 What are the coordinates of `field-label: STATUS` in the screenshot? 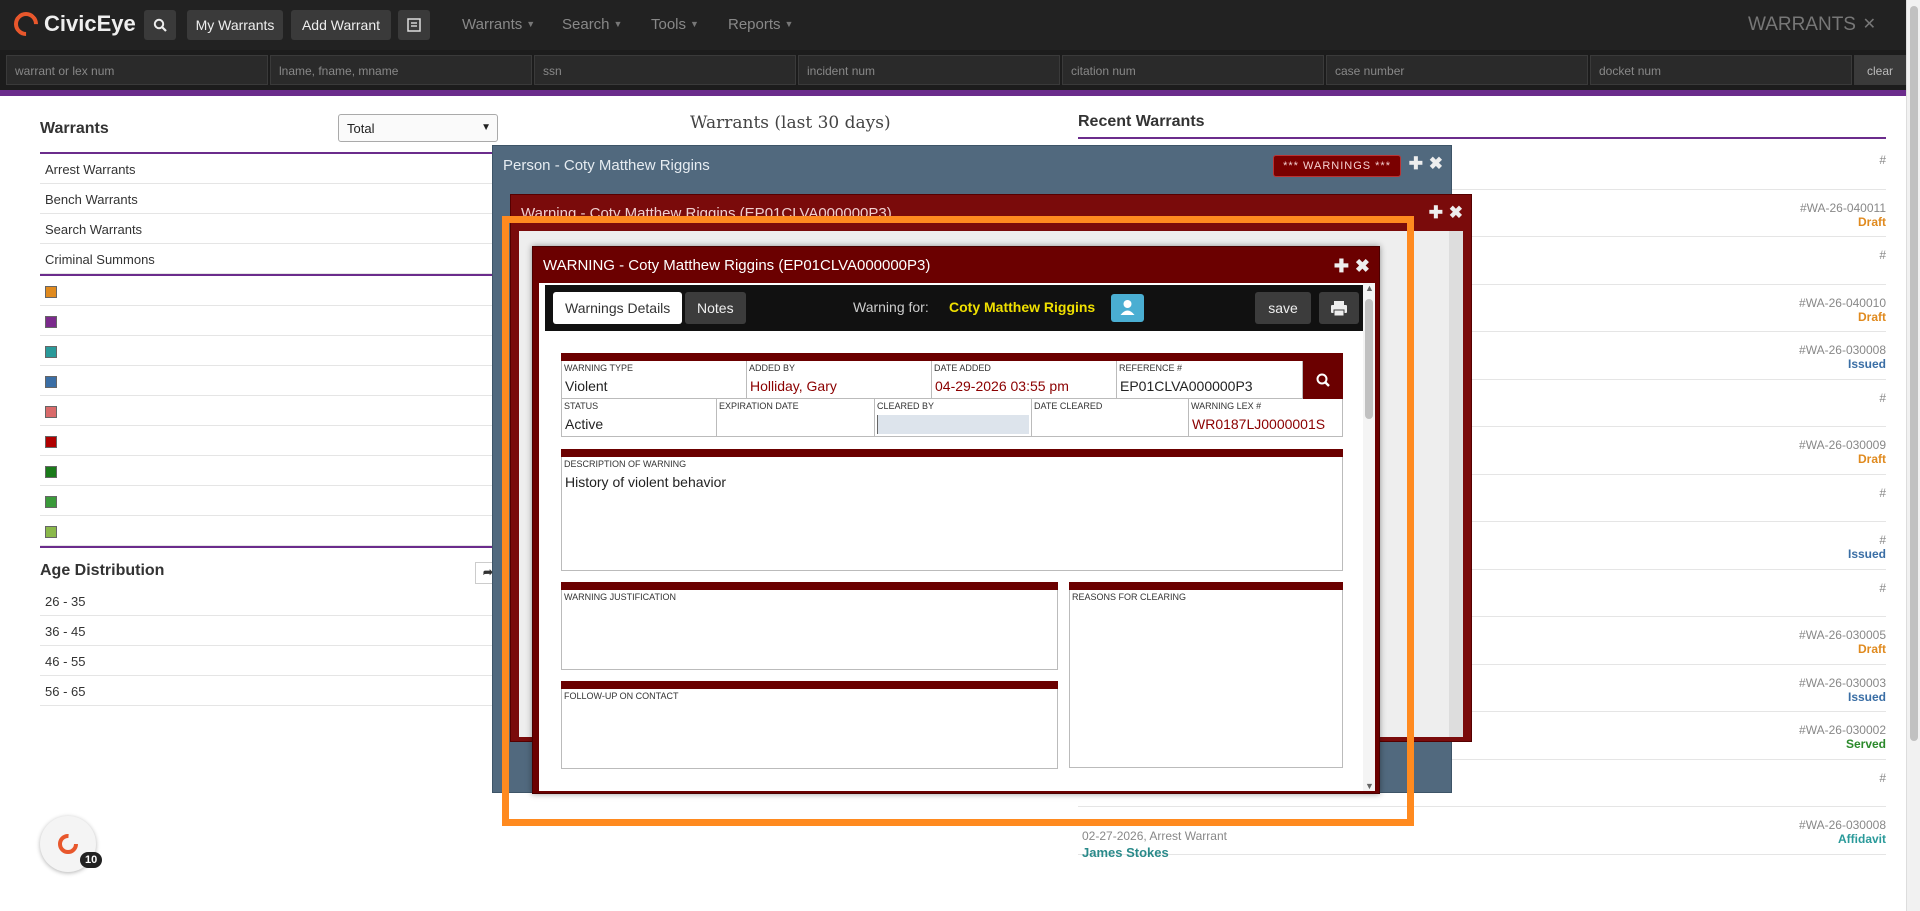 It's located at (581, 406).